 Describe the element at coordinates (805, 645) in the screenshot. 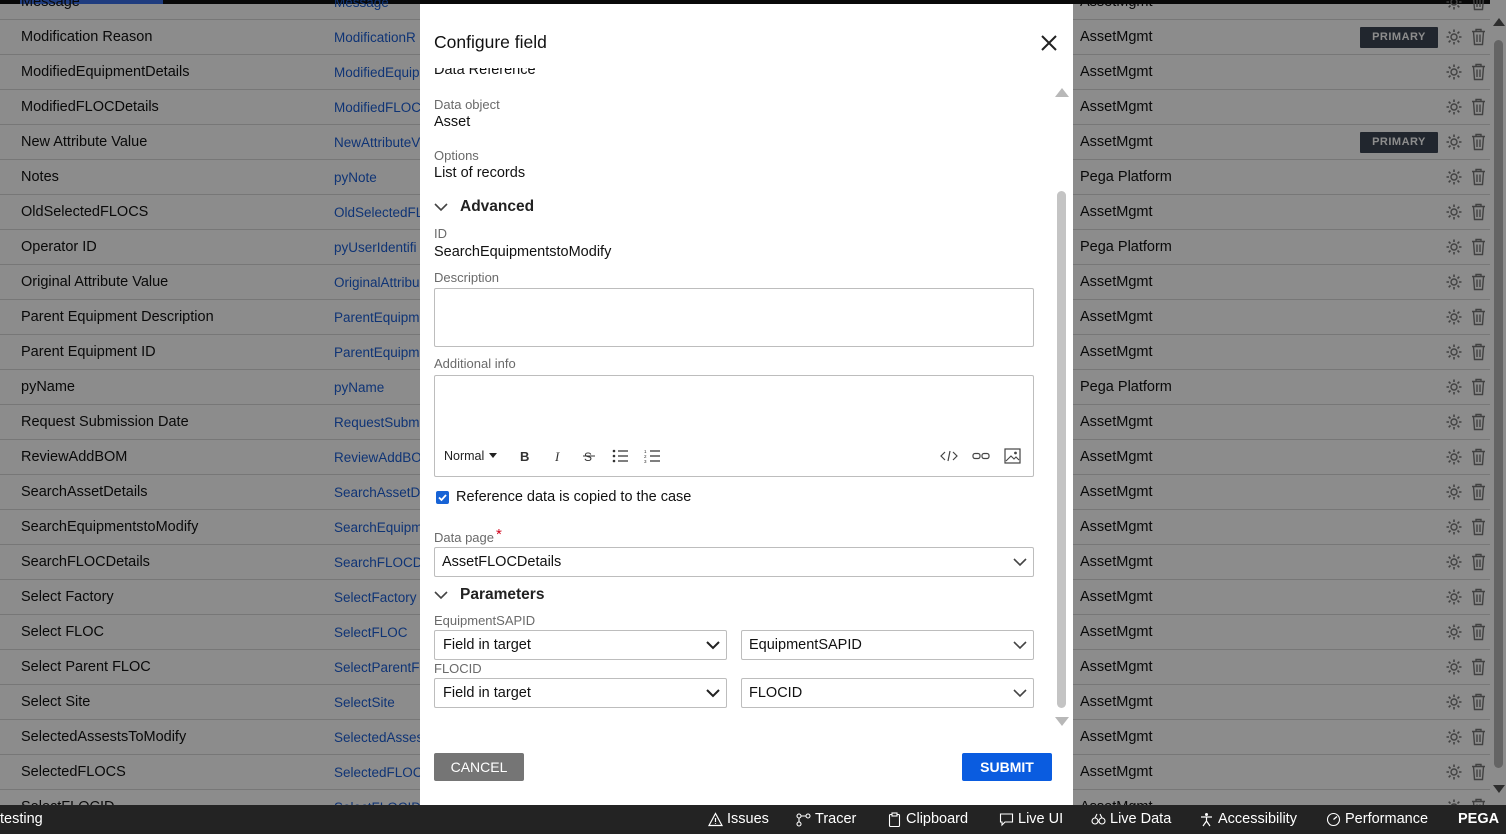

I see `param-value: EquipmentSAPID` at that location.